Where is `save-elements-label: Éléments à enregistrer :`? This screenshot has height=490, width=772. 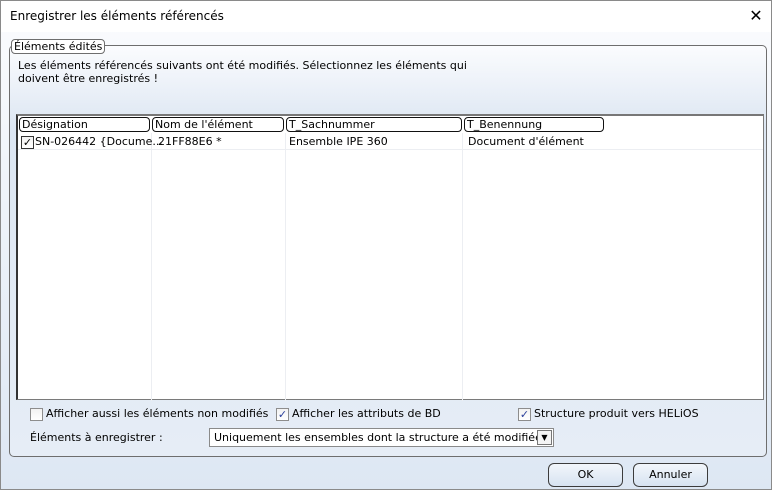
save-elements-label: Éléments à enregistrer : is located at coordinates (96, 437).